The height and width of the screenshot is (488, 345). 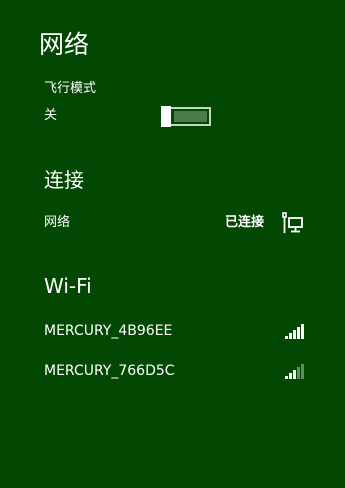 What do you see at coordinates (57, 222) in the screenshot?
I see `network-label: 网络` at bounding box center [57, 222].